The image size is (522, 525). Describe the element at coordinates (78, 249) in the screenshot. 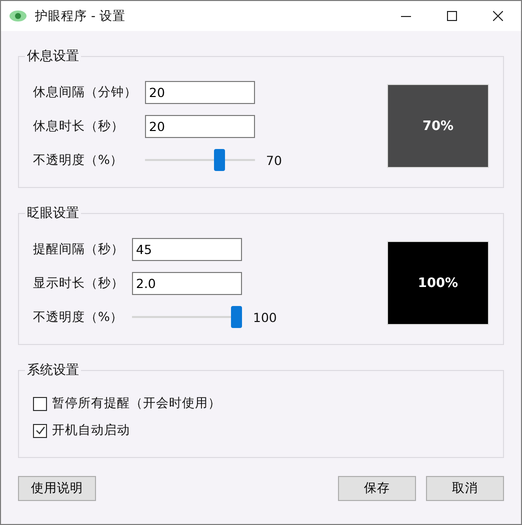

I see `field-label: 提醒间隔（秒）` at that location.